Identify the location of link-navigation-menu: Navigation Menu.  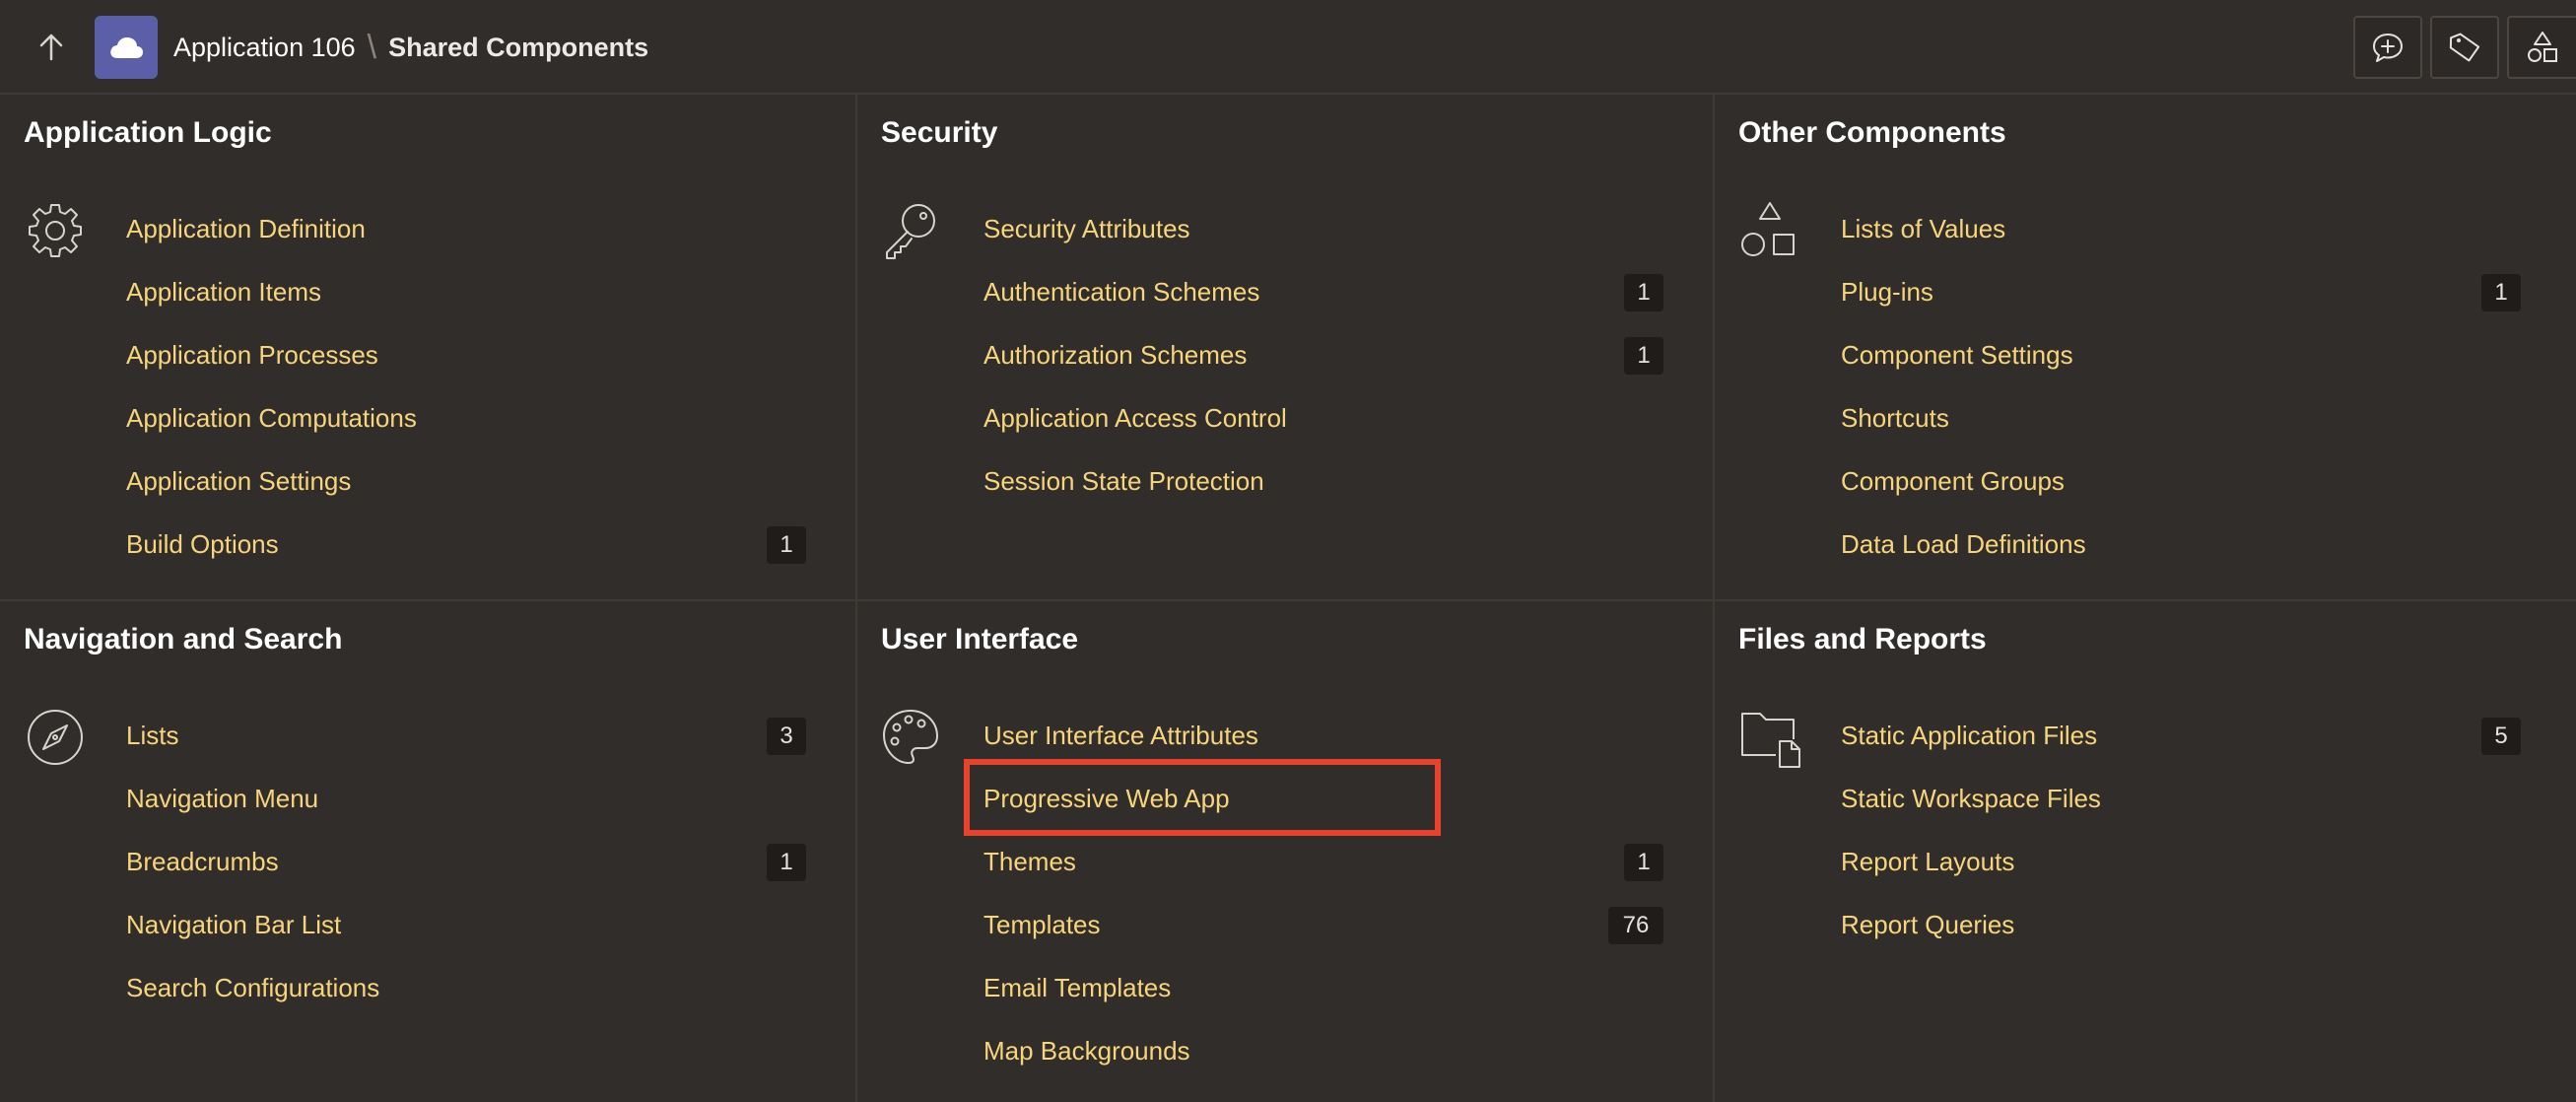
(222, 799).